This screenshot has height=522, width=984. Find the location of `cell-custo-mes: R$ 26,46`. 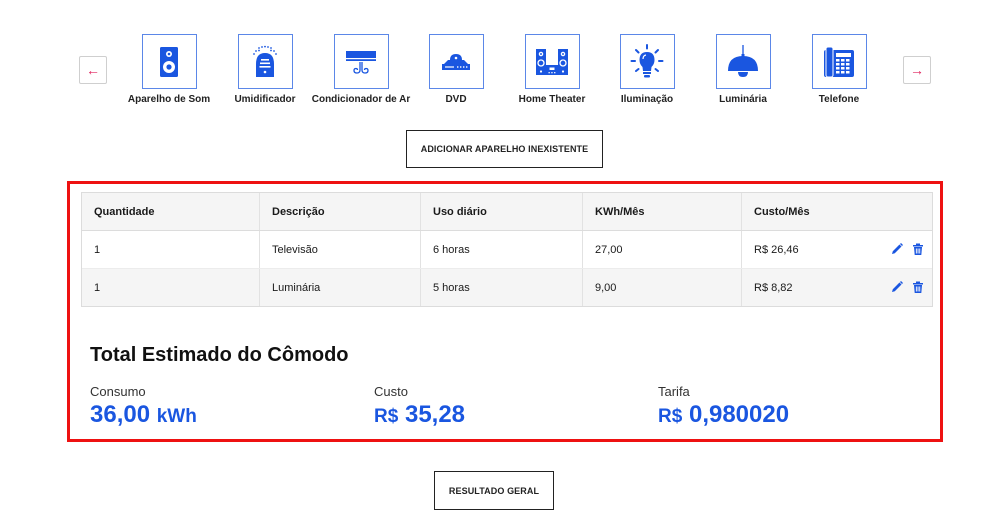

cell-custo-mes: R$ 26,46 is located at coordinates (836, 249).